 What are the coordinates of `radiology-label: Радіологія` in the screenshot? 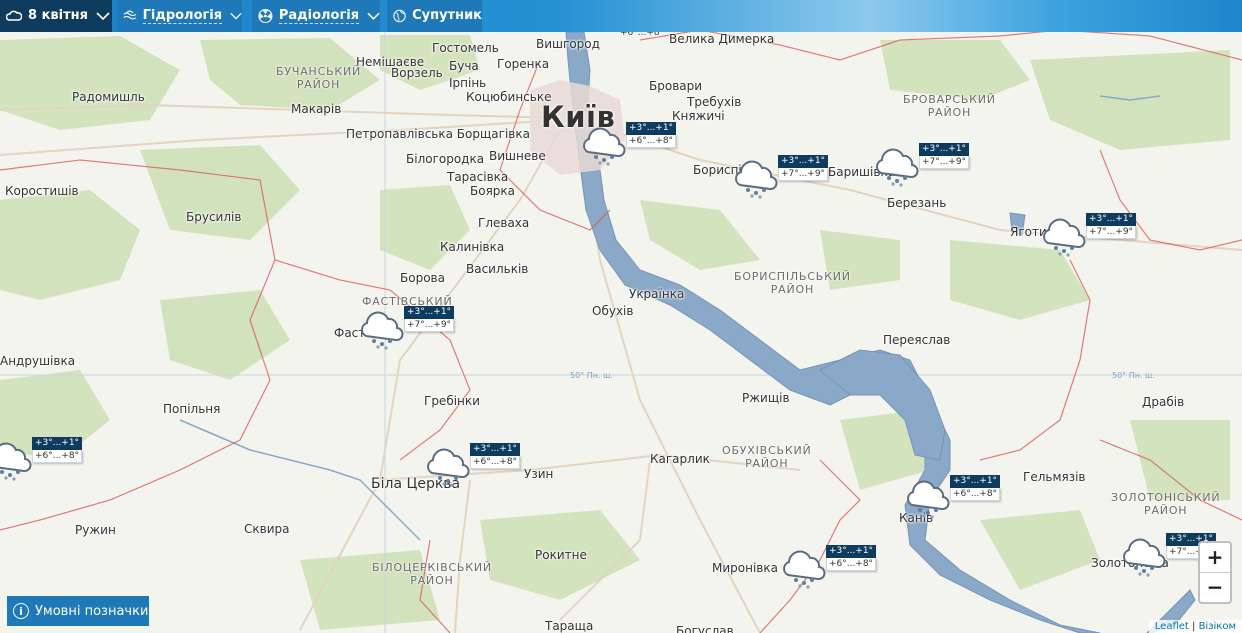 It's located at (319, 15).